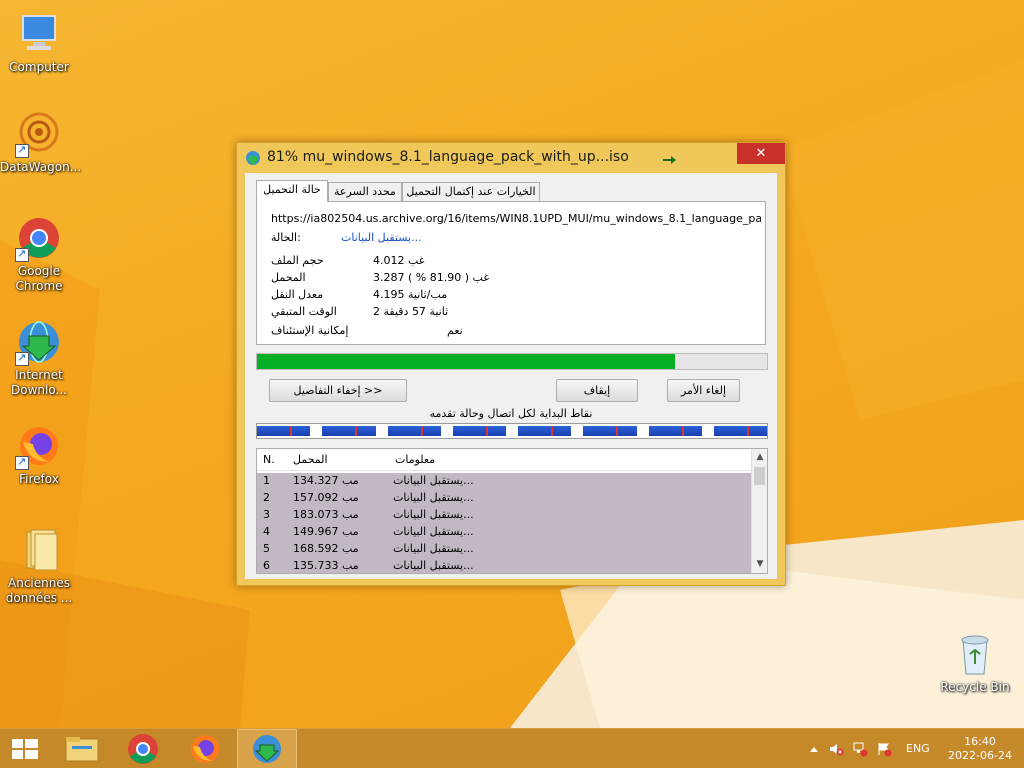 The height and width of the screenshot is (768, 1024). What do you see at coordinates (759, 564) in the screenshot?
I see `scroll-down-arrow-icon: ▼` at bounding box center [759, 564].